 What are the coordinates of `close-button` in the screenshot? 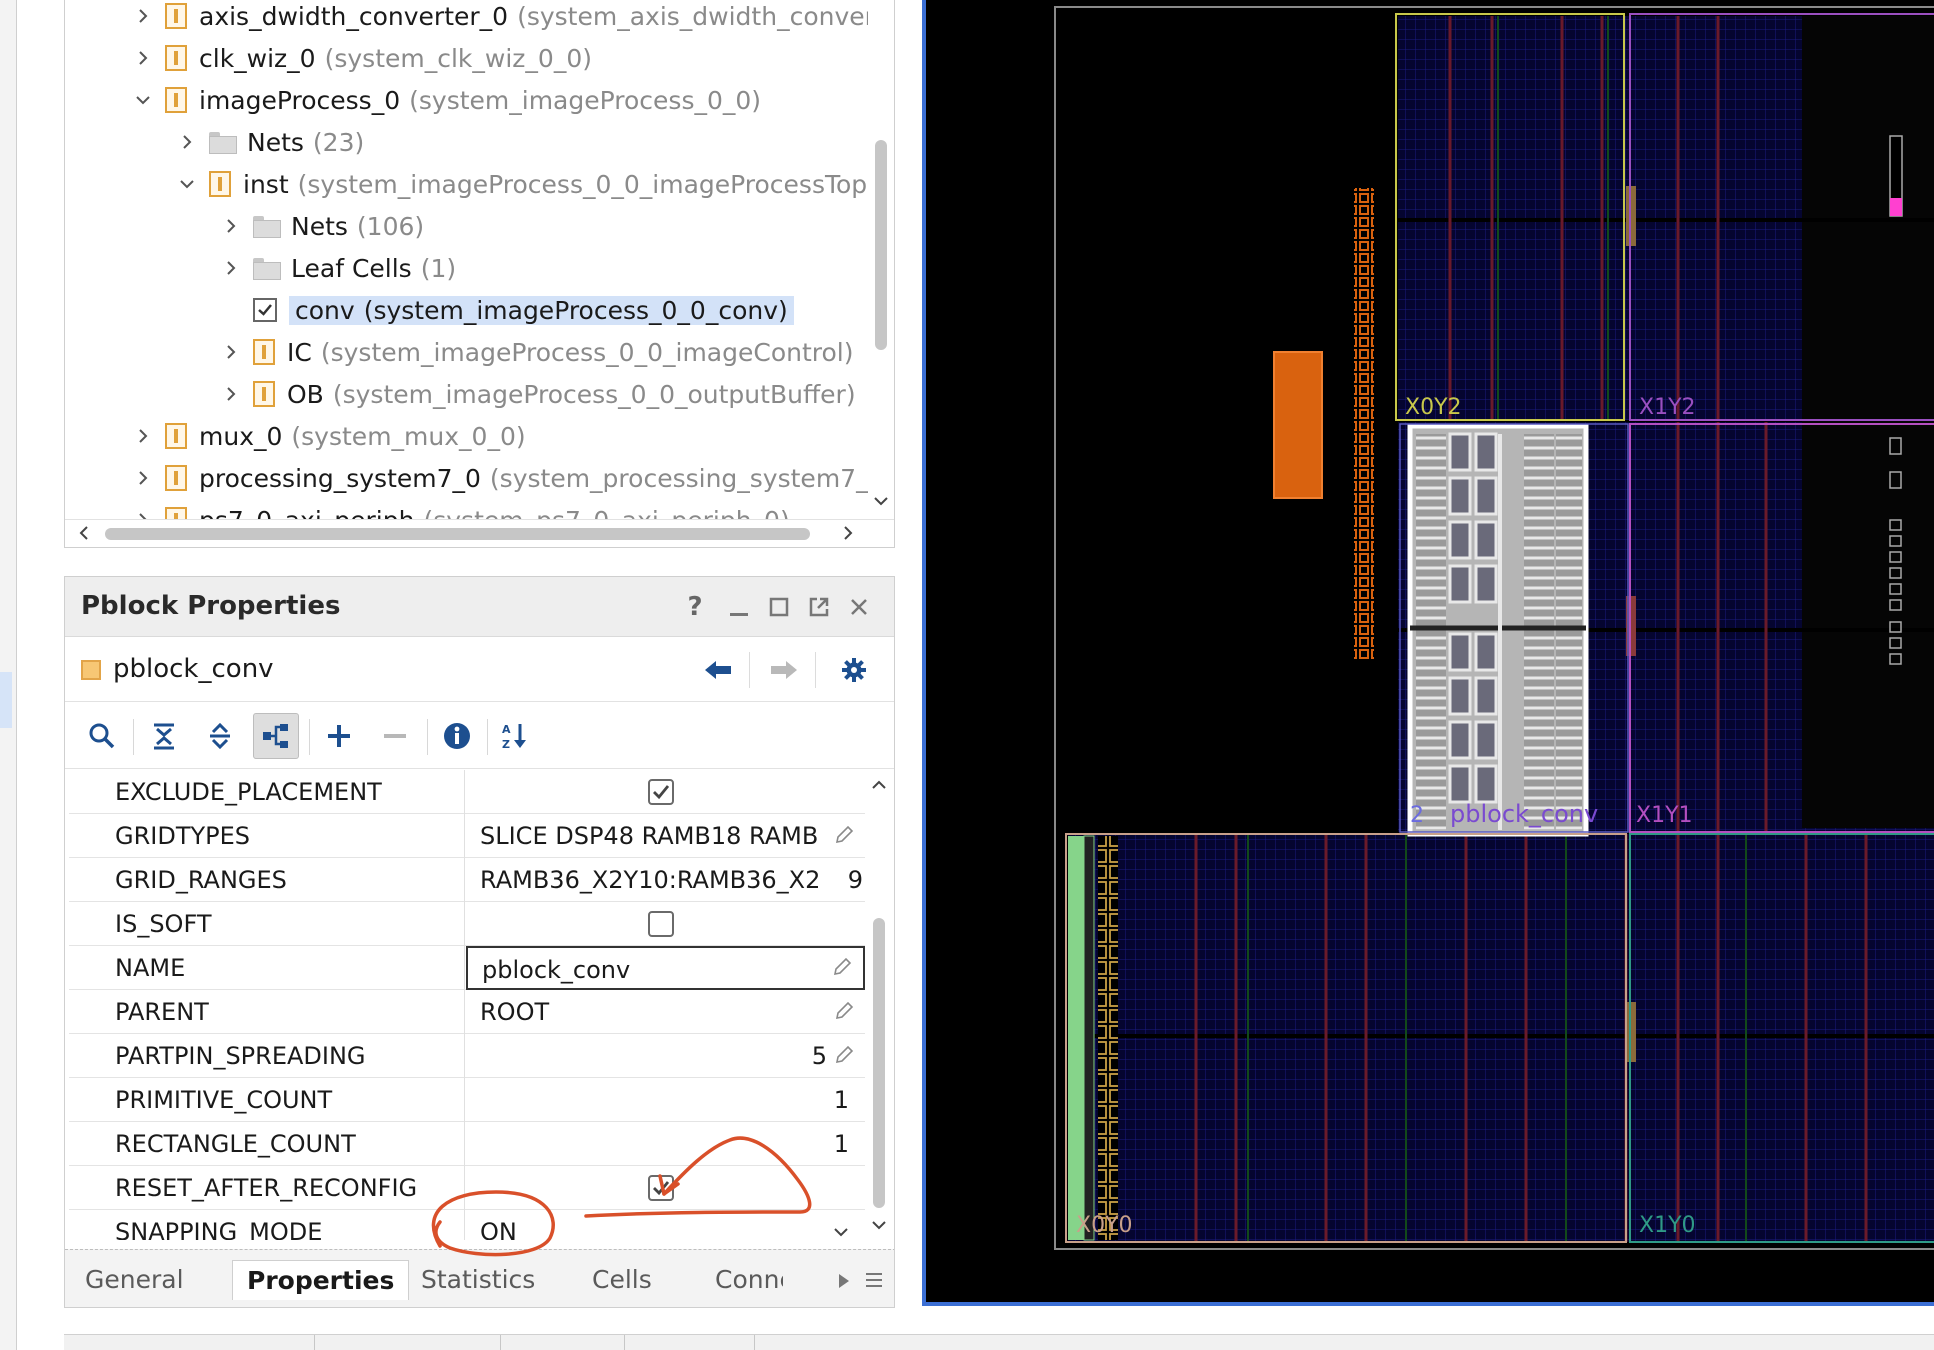 It's located at (859, 607).